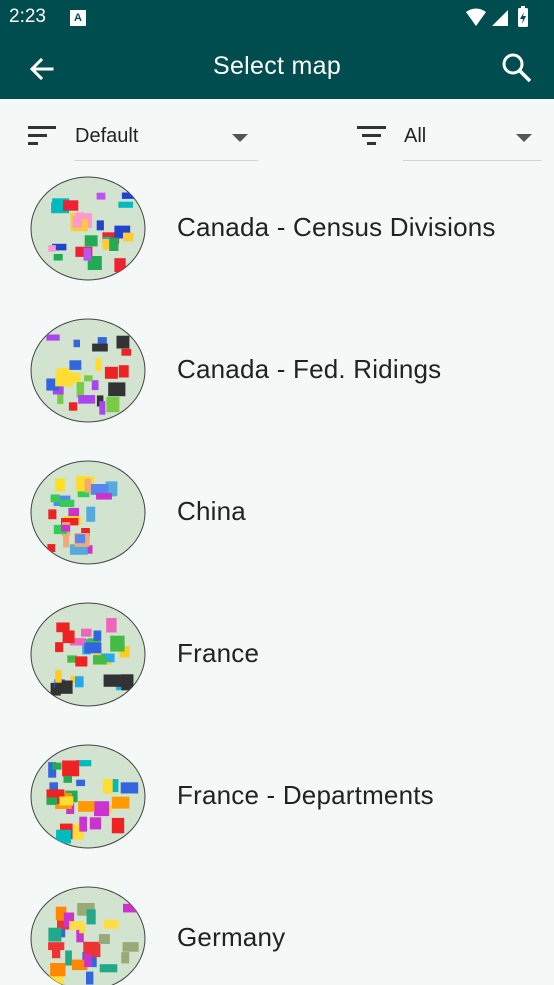  Describe the element at coordinates (107, 136) in the screenshot. I see `sort-value: Default` at that location.